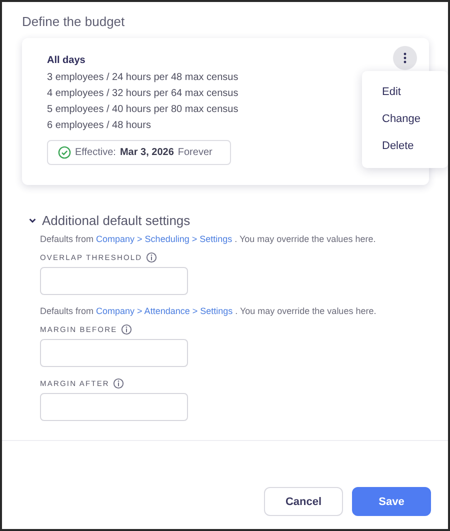 The image size is (450, 531). Describe the element at coordinates (66, 60) in the screenshot. I see `day-heading: All days` at that location.